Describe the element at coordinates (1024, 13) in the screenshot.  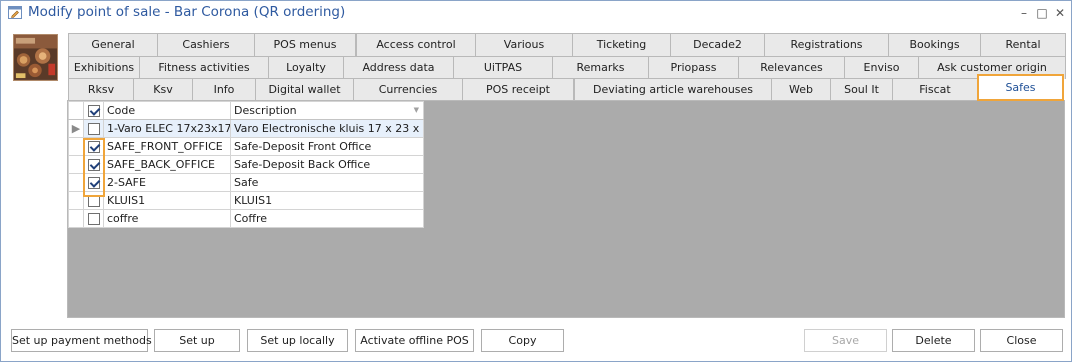
I see `minimize-button: –` at that location.